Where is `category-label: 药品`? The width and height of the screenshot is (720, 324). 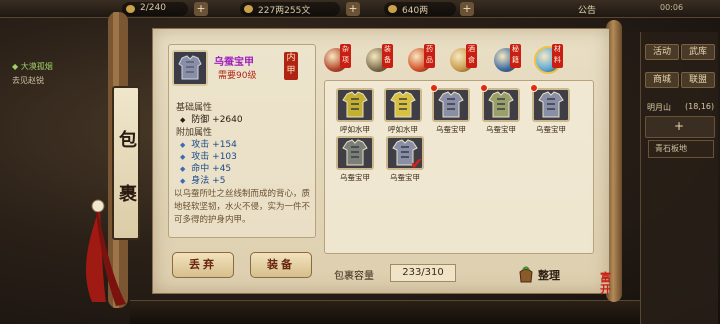
category-label: 药品 is located at coordinates (429, 56).